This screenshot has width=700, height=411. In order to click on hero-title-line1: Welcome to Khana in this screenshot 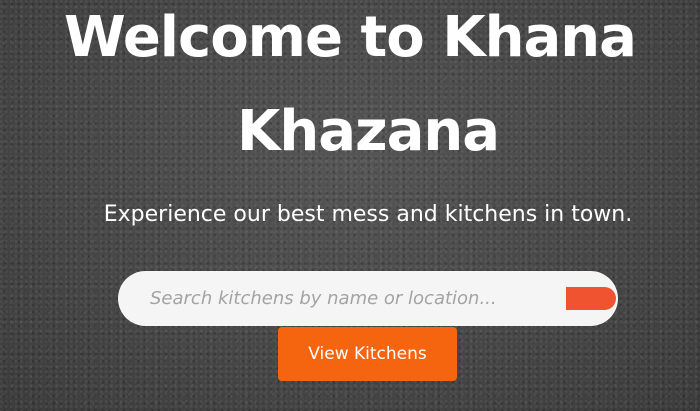, I will do `click(350, 37)`.